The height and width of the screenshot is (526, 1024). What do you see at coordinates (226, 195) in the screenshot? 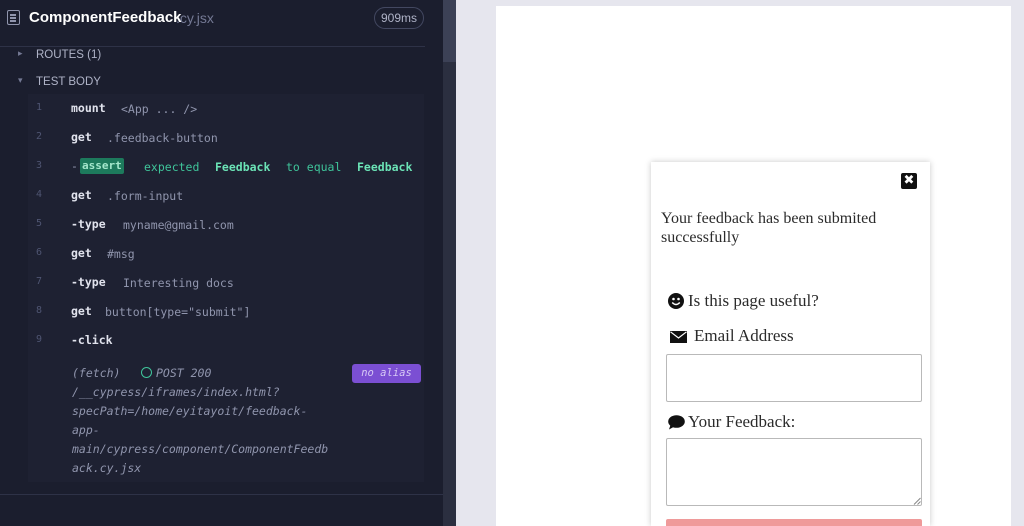
I see `command-row-get: 4 get .form-input` at bounding box center [226, 195].